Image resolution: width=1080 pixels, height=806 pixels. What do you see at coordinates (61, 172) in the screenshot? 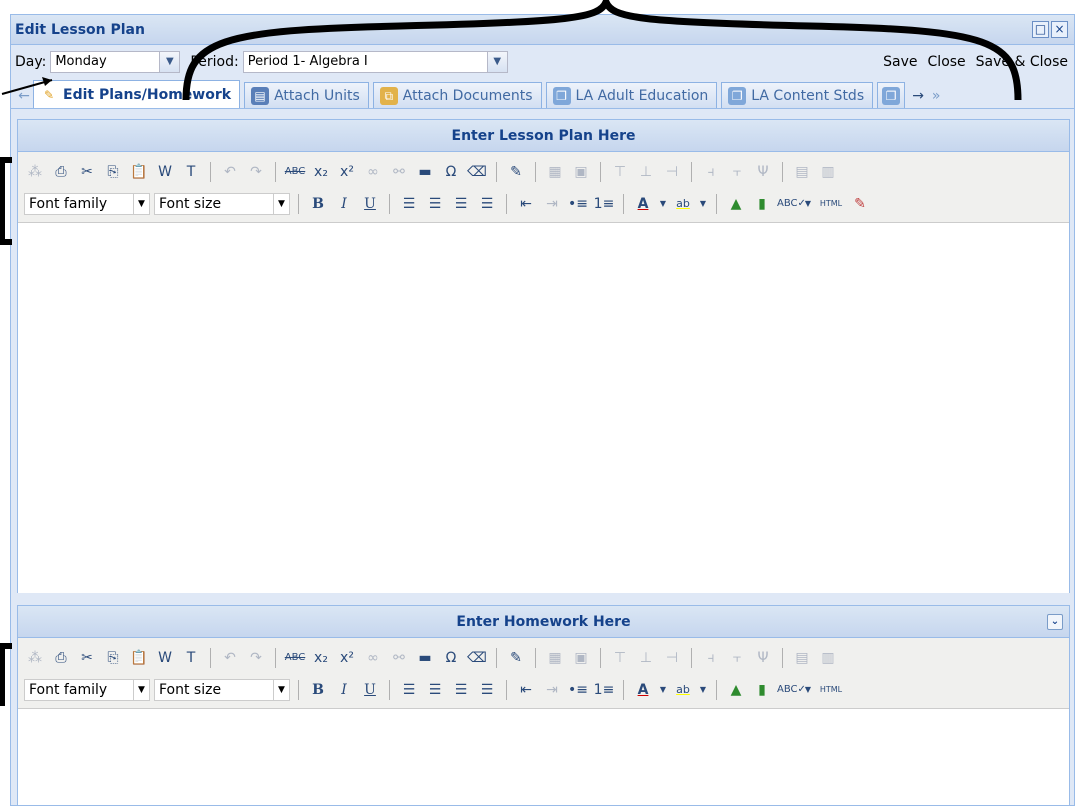
I see `print-icon: ⎙` at bounding box center [61, 172].